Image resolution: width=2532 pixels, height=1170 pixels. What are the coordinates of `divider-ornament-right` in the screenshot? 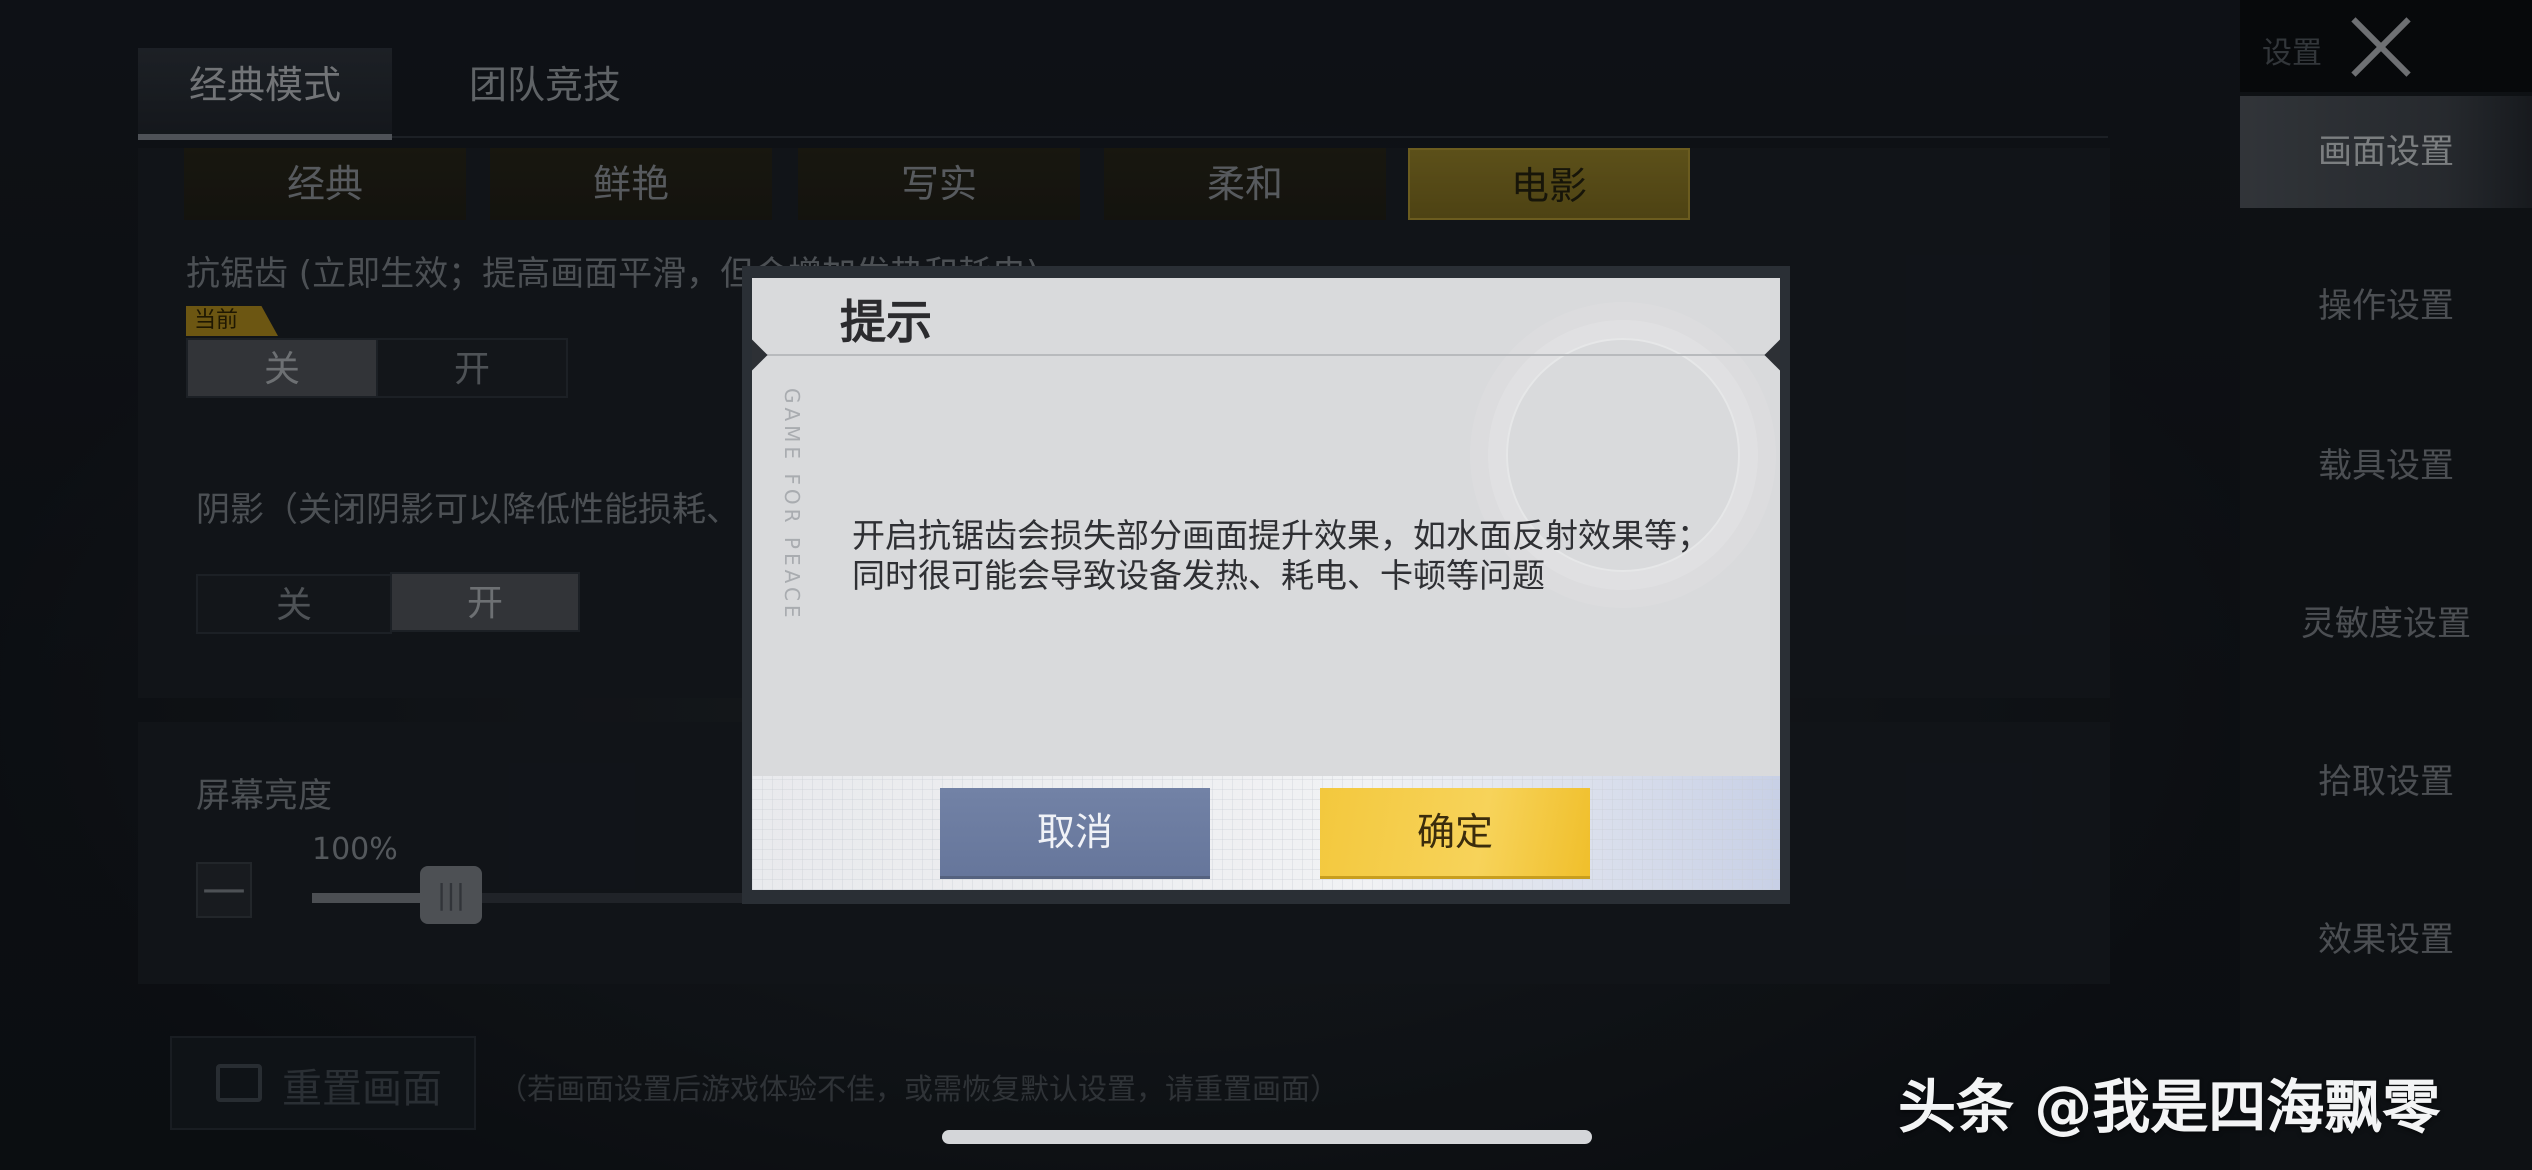 It's located at (1772, 355).